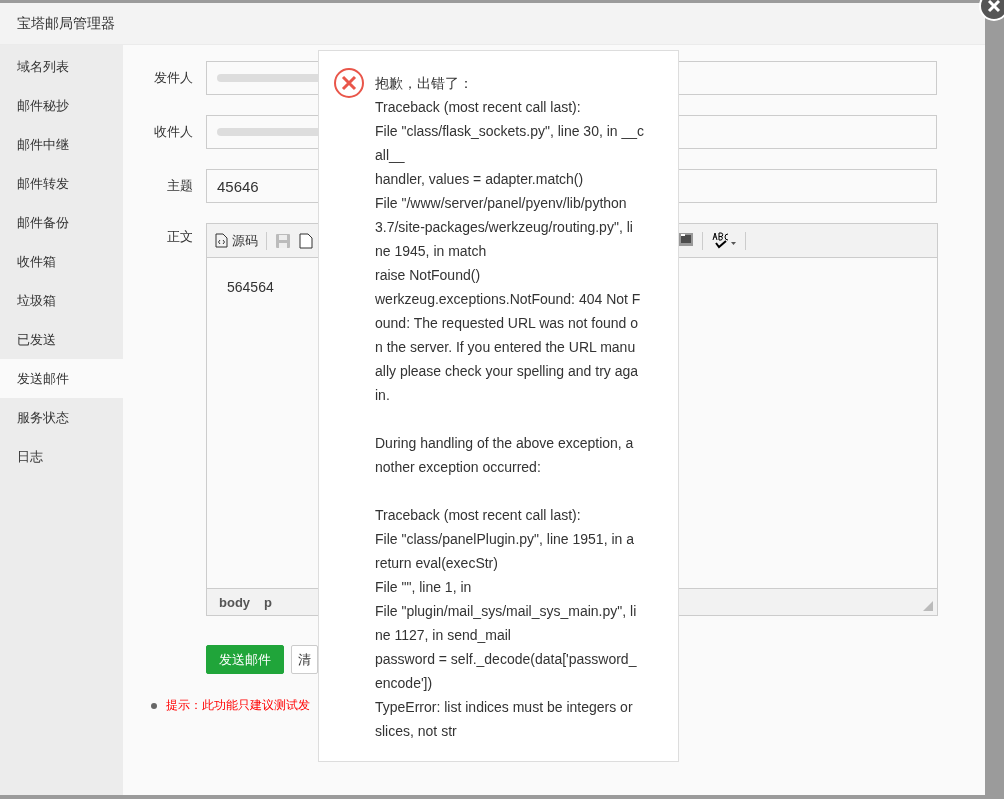 The image size is (1004, 799). What do you see at coordinates (504, 707) in the screenshot?
I see `error-message-line: TypeError: list indices must be integers or` at bounding box center [504, 707].